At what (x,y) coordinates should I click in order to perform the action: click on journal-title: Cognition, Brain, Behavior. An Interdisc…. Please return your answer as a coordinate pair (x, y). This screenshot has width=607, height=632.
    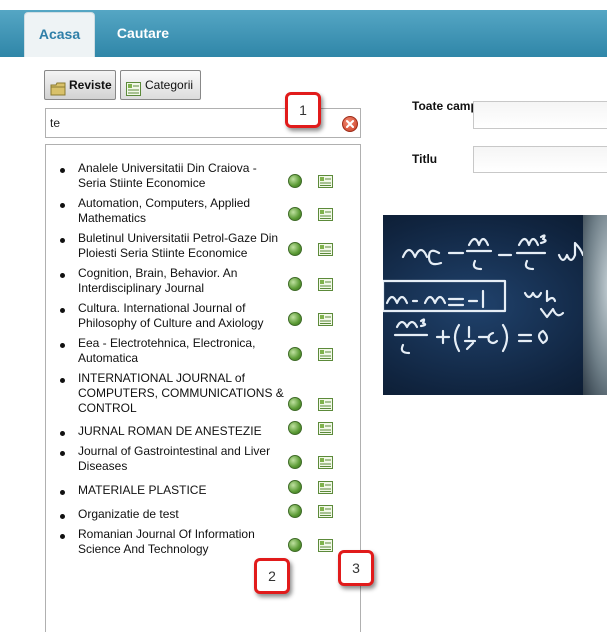
    Looking at the image, I should click on (183, 281).